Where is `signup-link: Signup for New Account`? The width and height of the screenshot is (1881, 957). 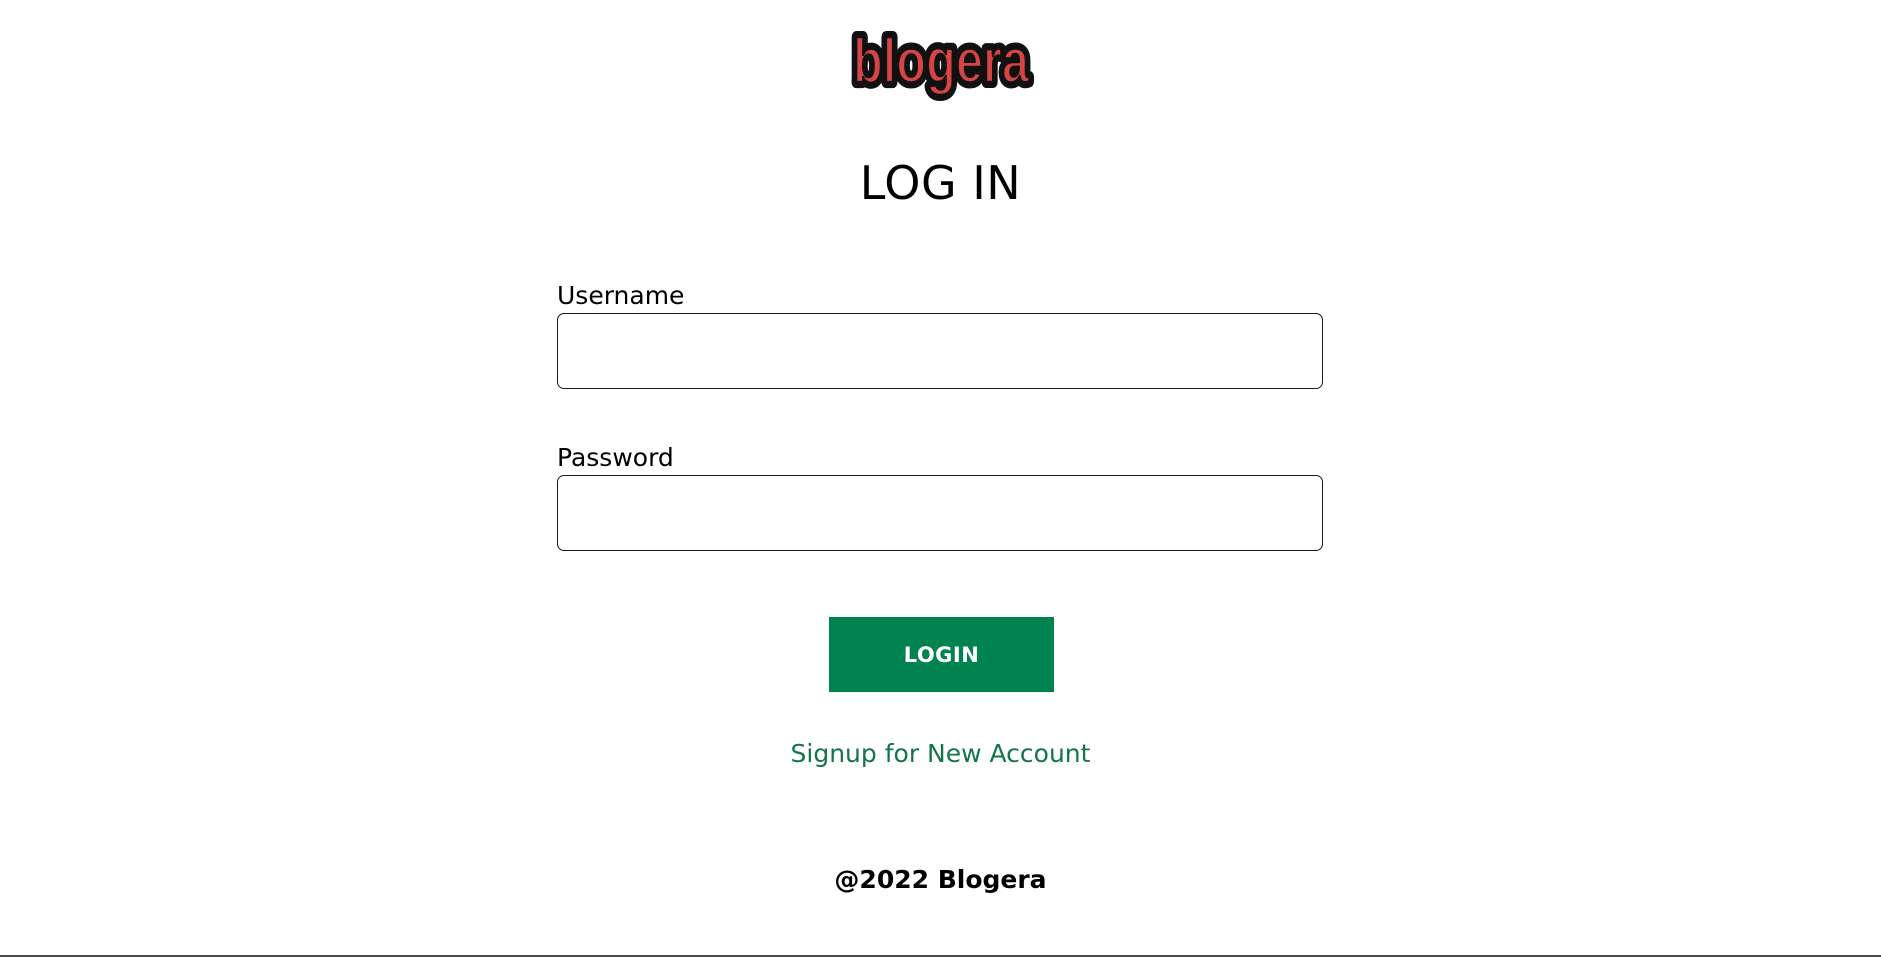 signup-link: Signup for New Account is located at coordinates (941, 753).